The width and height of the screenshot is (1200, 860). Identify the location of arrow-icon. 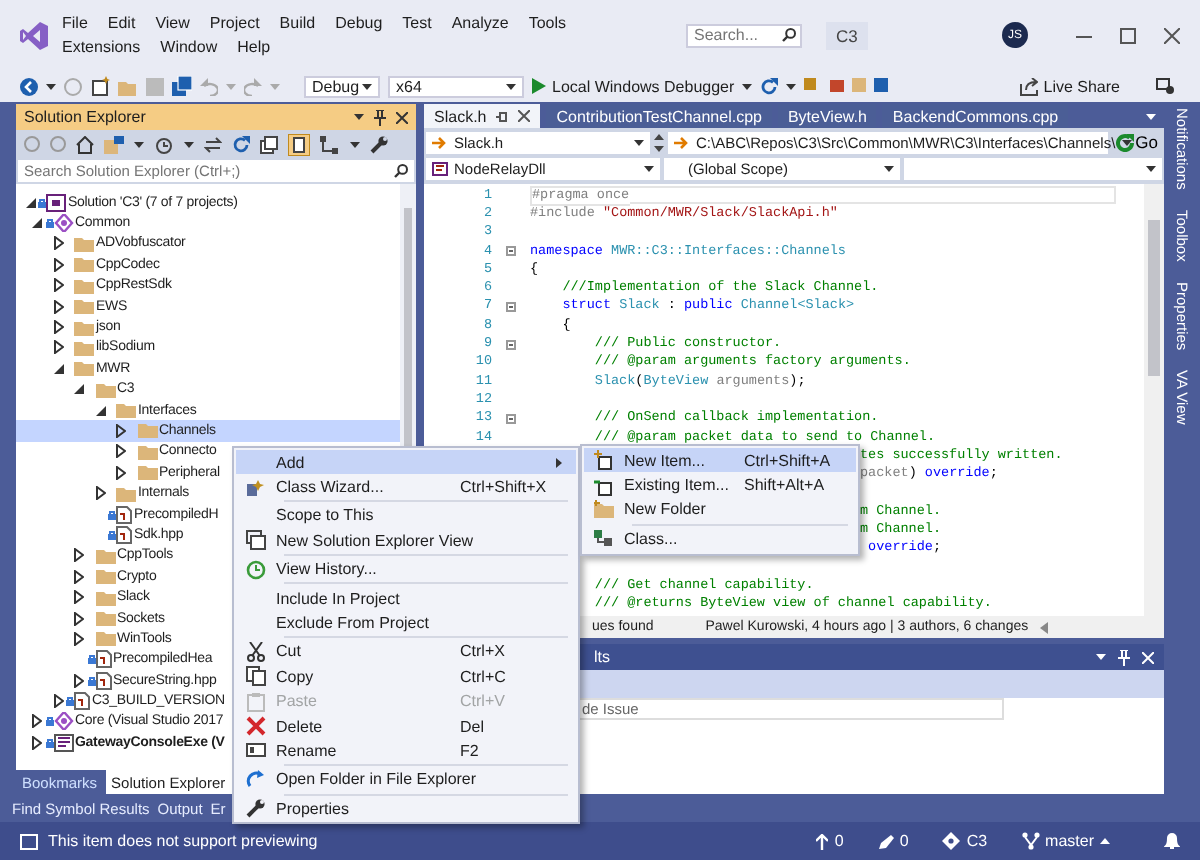
(682, 142).